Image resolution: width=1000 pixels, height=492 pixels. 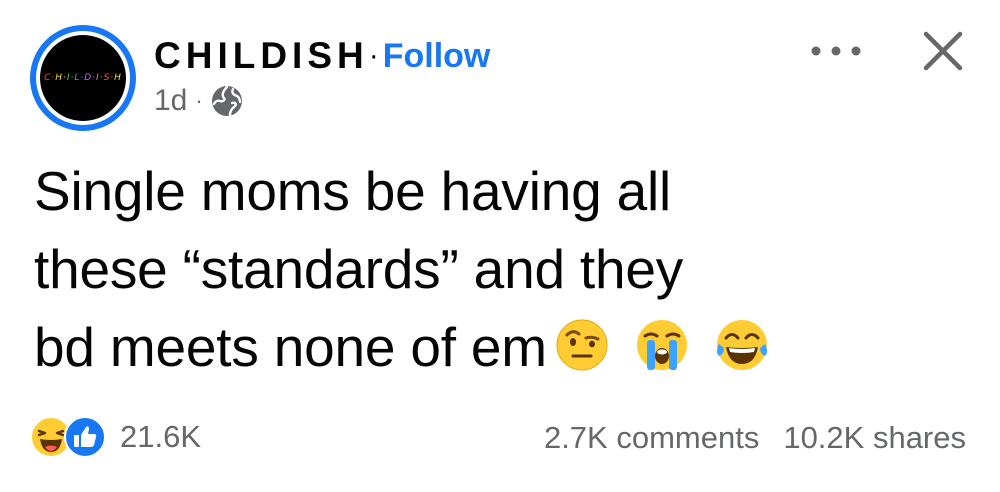 What do you see at coordinates (226, 101) in the screenshot?
I see `globe-icon` at bounding box center [226, 101].